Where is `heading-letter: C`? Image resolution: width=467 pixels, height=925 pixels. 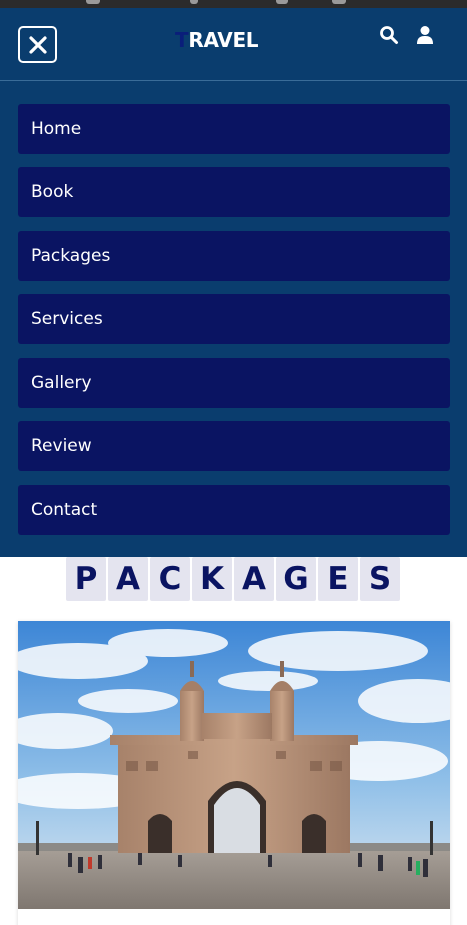
heading-letter: C is located at coordinates (170, 579).